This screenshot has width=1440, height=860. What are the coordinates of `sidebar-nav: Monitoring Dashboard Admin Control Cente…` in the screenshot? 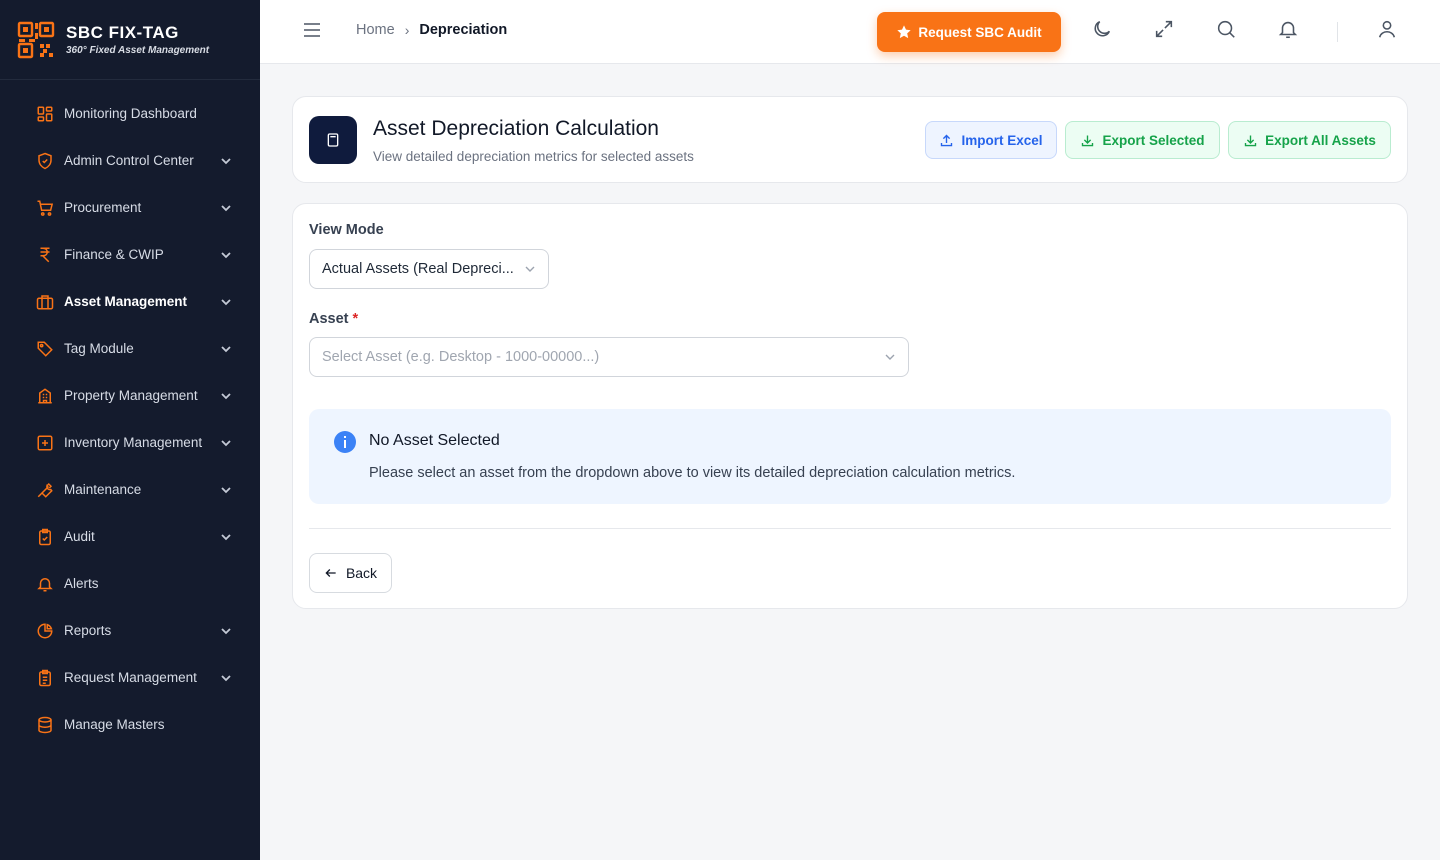 It's located at (130, 414).